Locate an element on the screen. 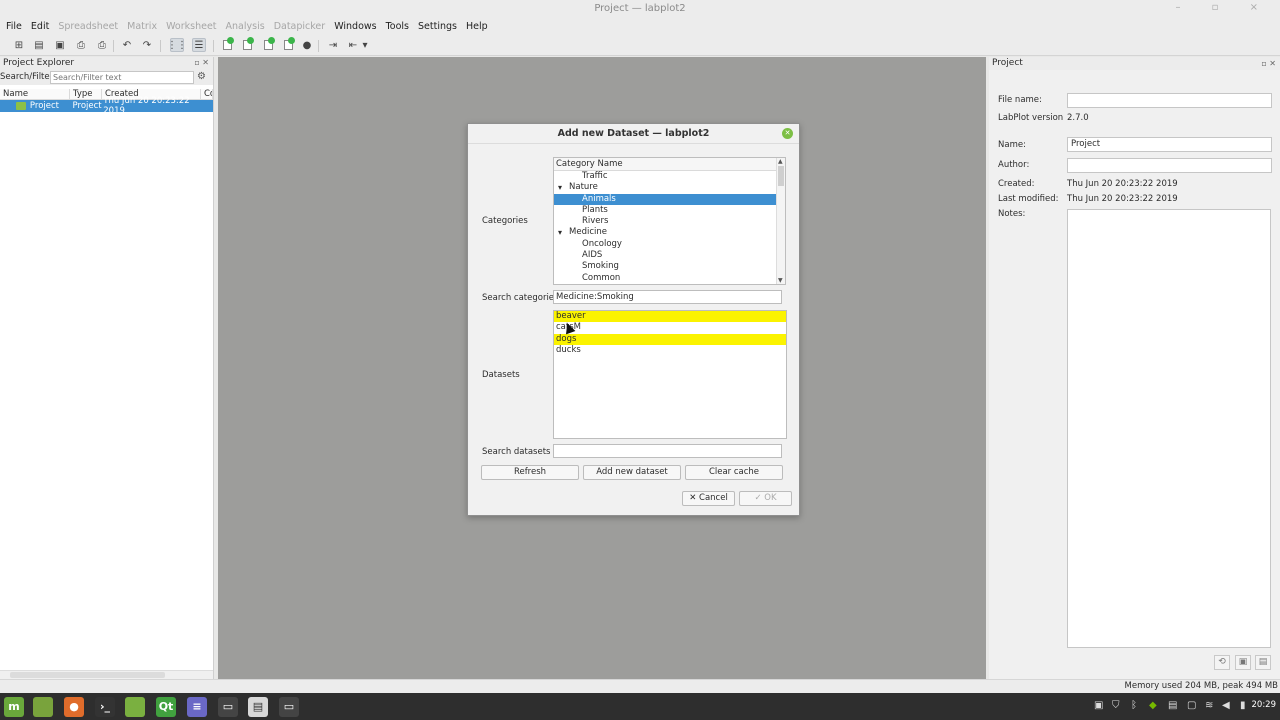  export-dropdown-icon: ▾ is located at coordinates (365, 45).